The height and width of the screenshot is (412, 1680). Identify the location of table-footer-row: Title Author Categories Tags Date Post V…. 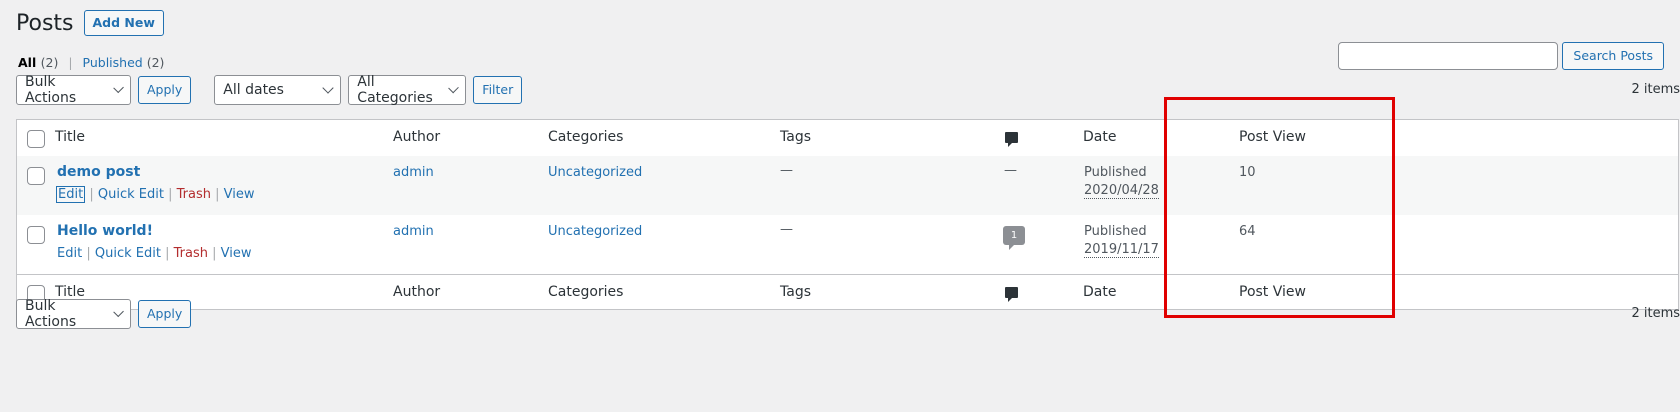
(847, 292).